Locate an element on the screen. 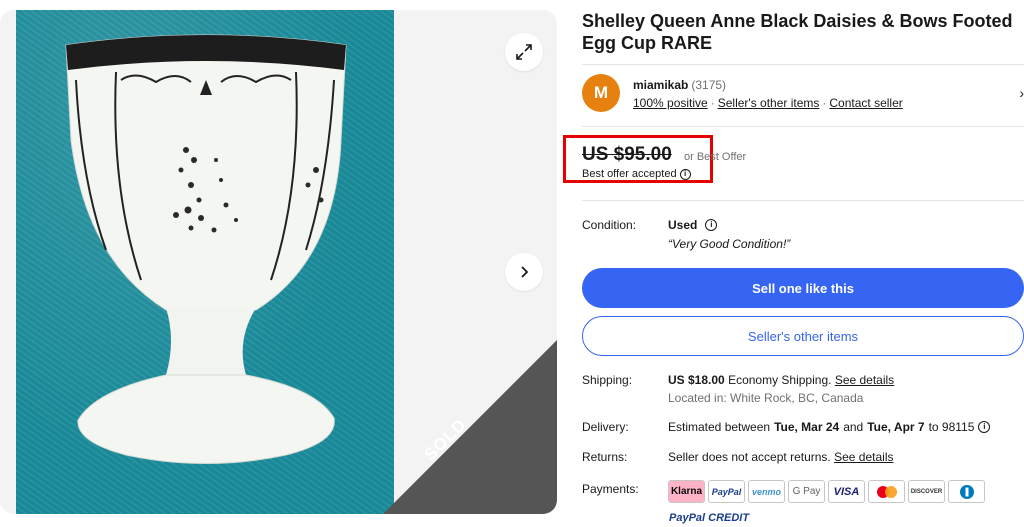 The image size is (1024, 527). seller-feedback-count: (3175) is located at coordinates (709, 85).